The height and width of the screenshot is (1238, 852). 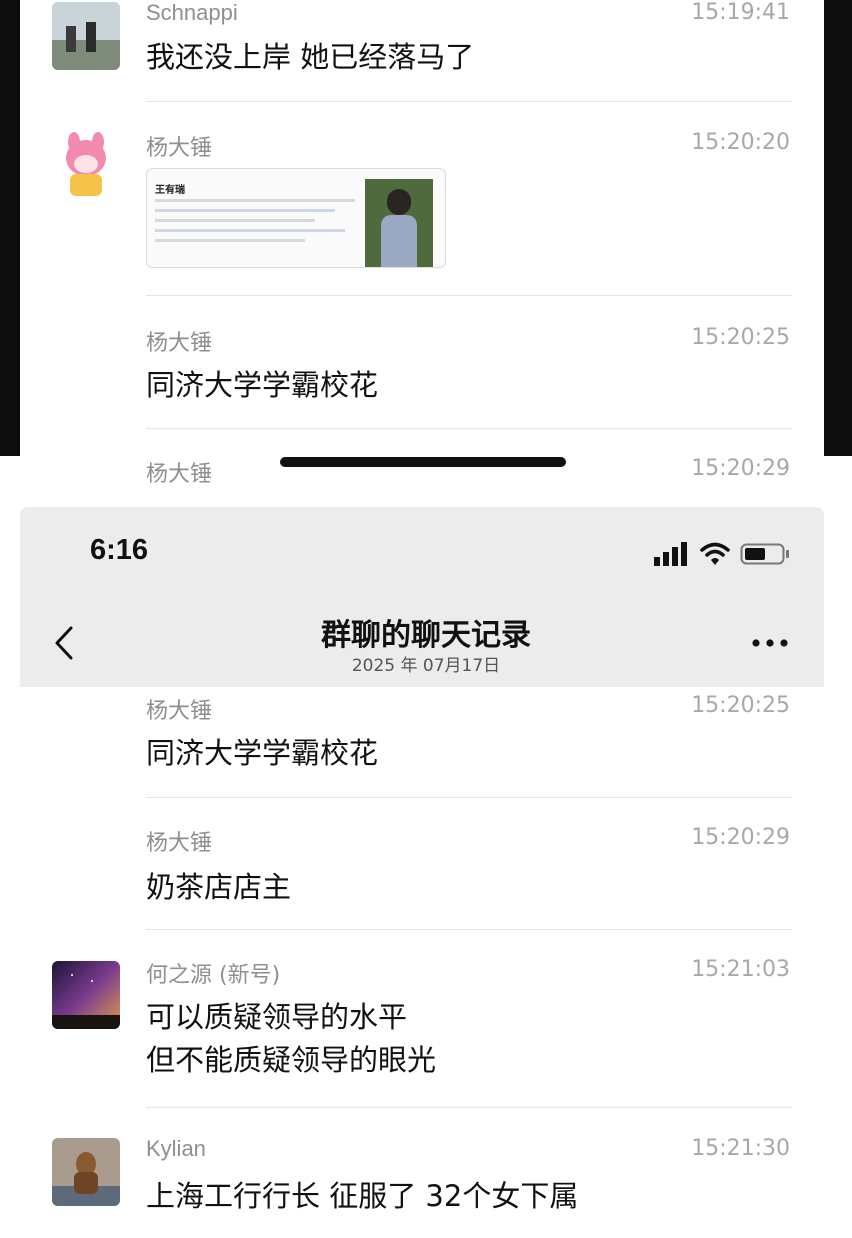 I want to click on more-icon, so click(x=770, y=643).